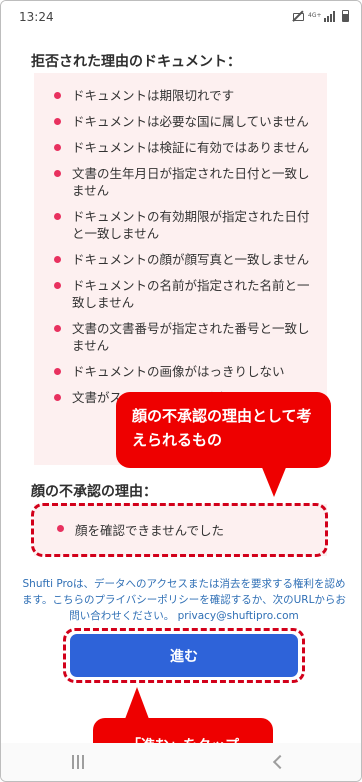 Image resolution: width=362 pixels, height=782 pixels. I want to click on status-bar: 13:24 4G+, so click(181, 17).